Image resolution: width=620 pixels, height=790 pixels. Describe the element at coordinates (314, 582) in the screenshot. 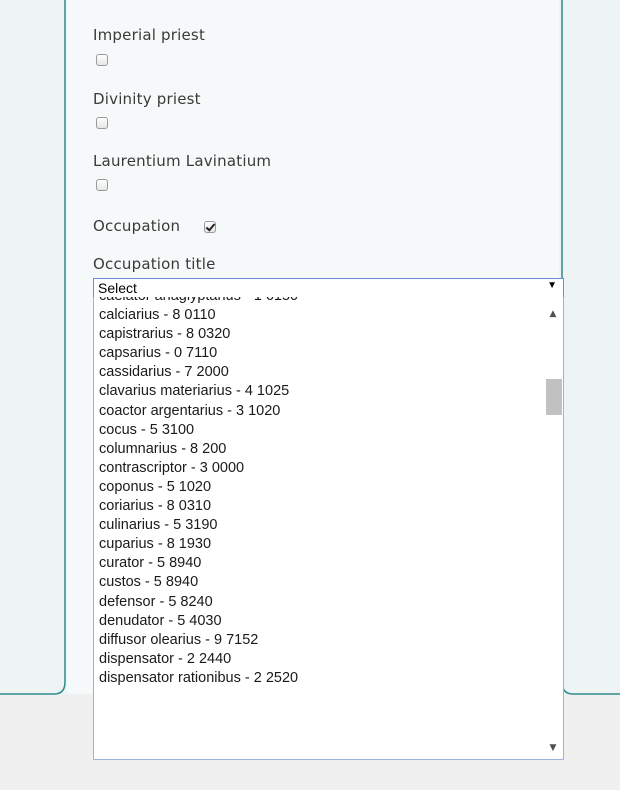

I see `dropdown-option: custos - 5 8940` at that location.